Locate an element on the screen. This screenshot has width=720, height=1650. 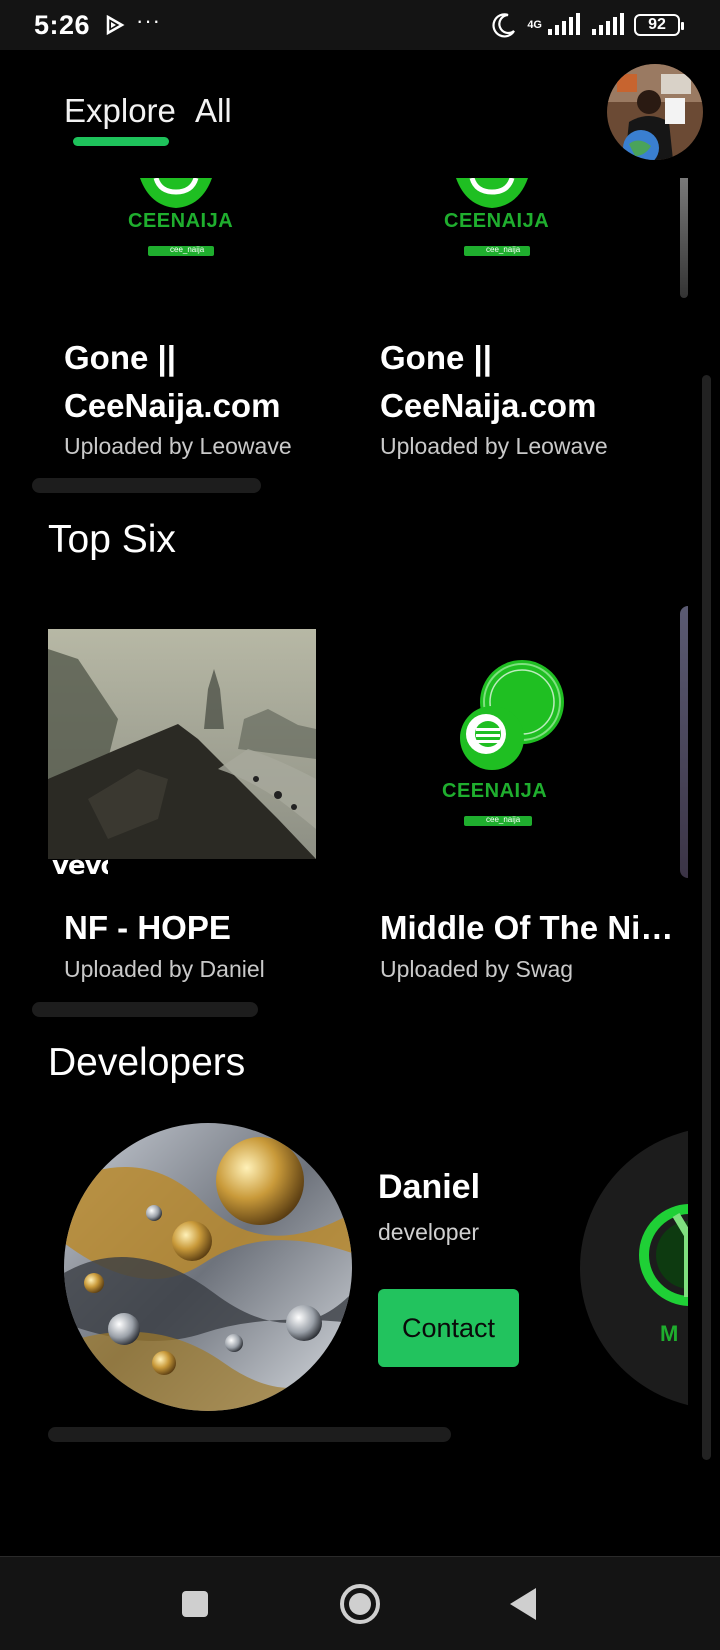
back-icon is located at coordinates (523, 1604).